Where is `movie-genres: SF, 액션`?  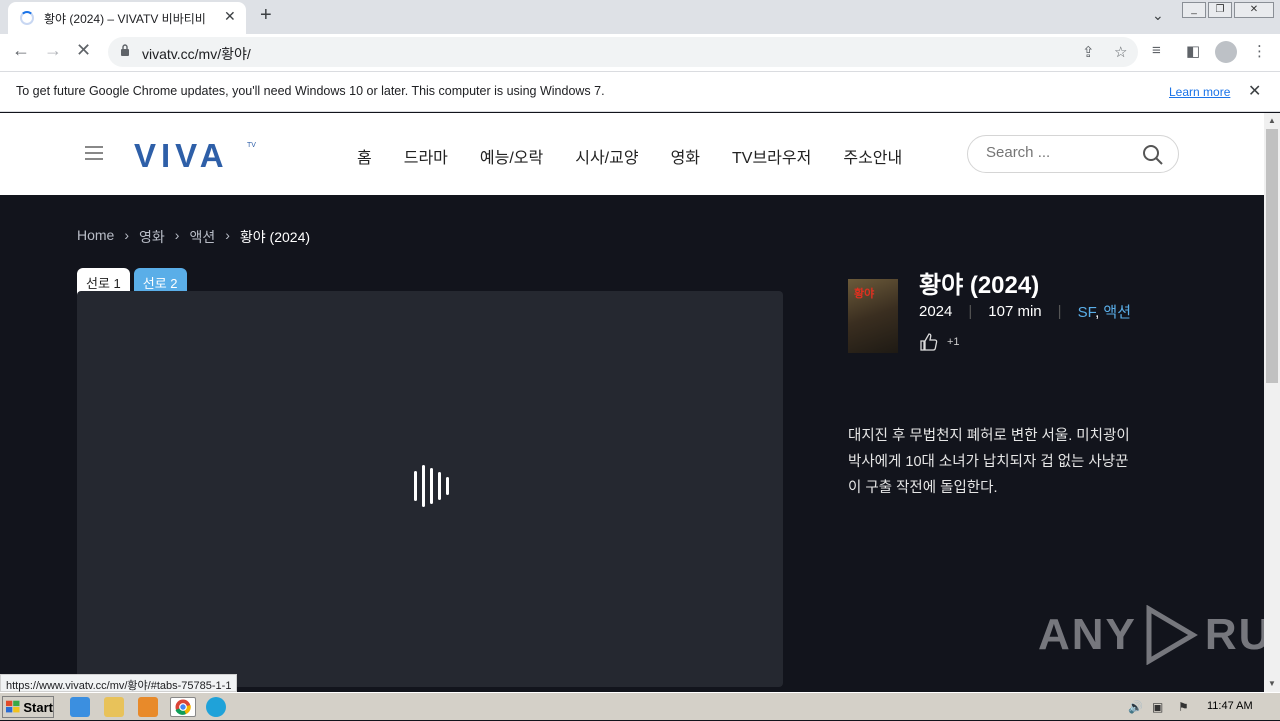
movie-genres: SF, 액션 is located at coordinates (1104, 311).